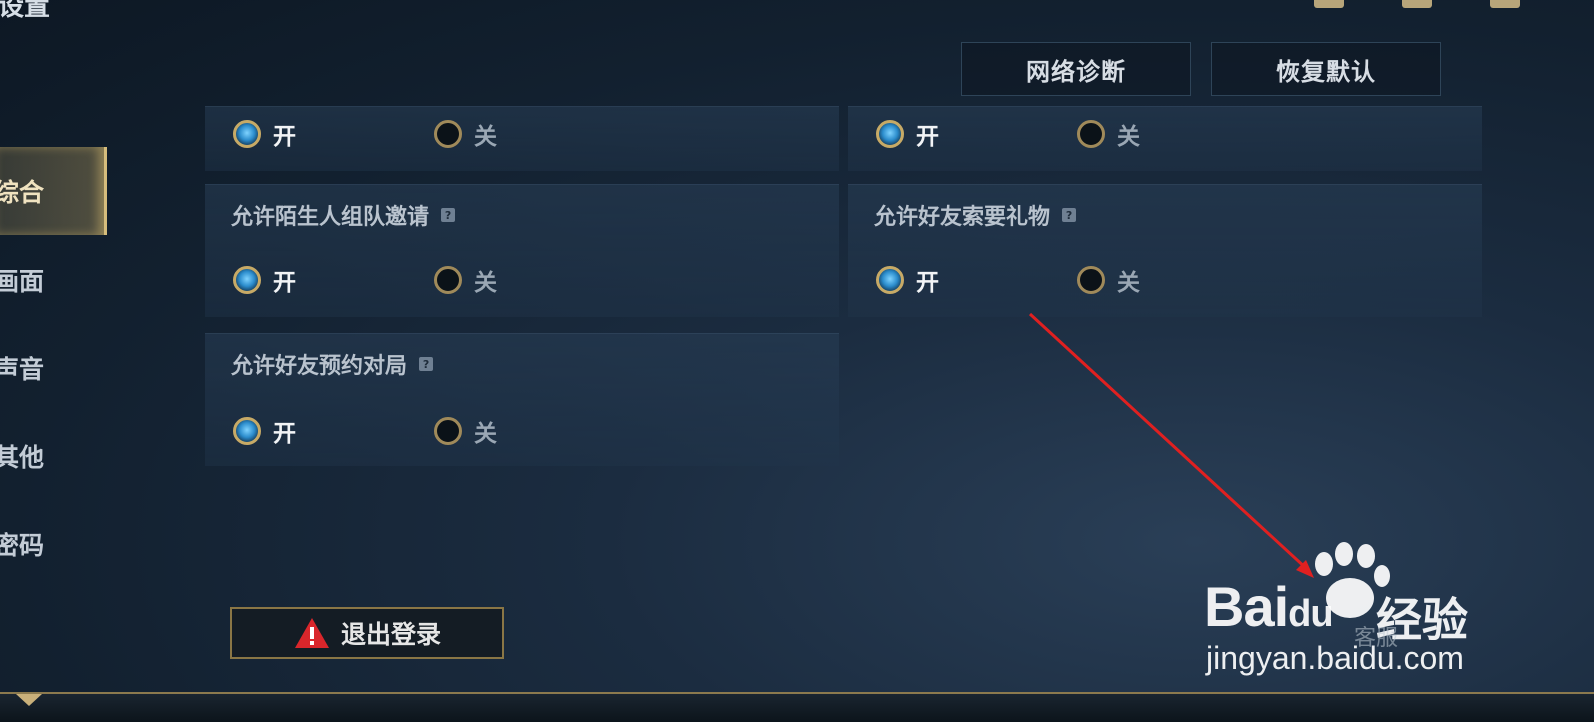 This screenshot has width=1594, height=722. I want to click on card-title: 允许陌生人组队邀请, so click(330, 217).